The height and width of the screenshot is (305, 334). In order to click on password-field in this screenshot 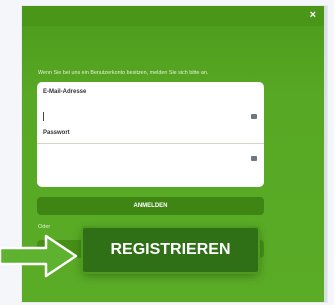, I will do `click(150, 158)`.